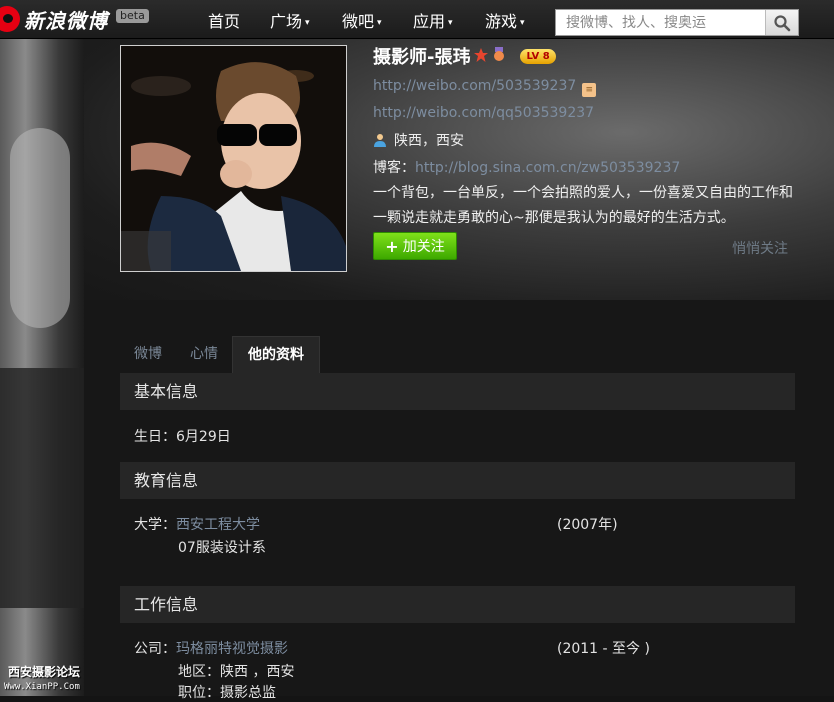 This screenshot has height=702, width=834. I want to click on top-navigation-bar: 新浪微博 beta 首页 广场 ▾ 微吧 ▾ 应用 ▾ 游戏 ▾, so click(417, 19).